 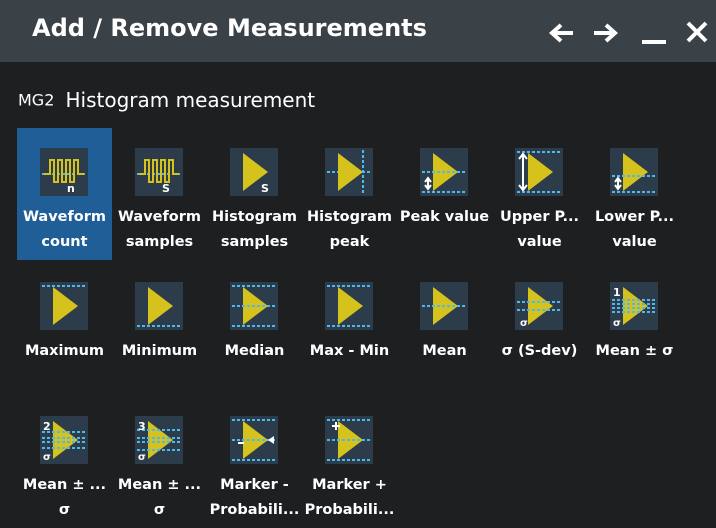 I want to click on measurement-tile: S Waveform samples, so click(x=159, y=194).